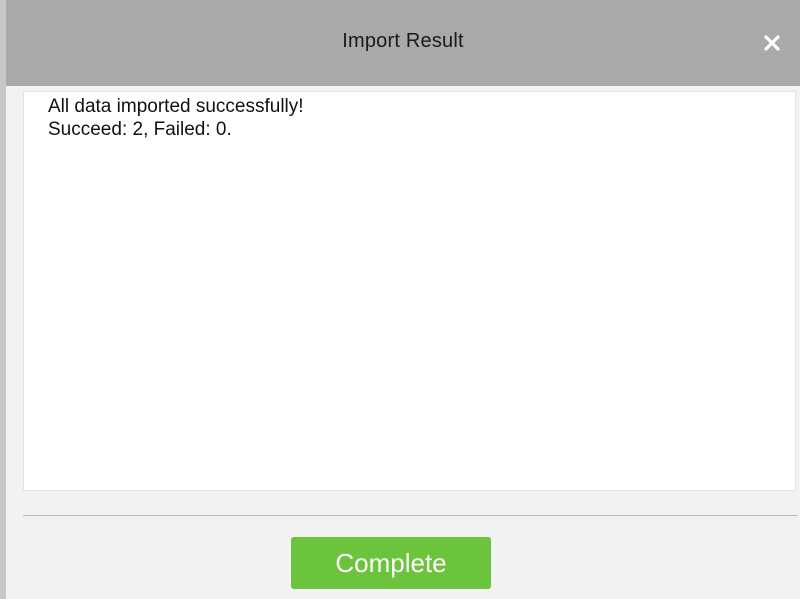 The image size is (800, 599). I want to click on close-button, so click(772, 42).